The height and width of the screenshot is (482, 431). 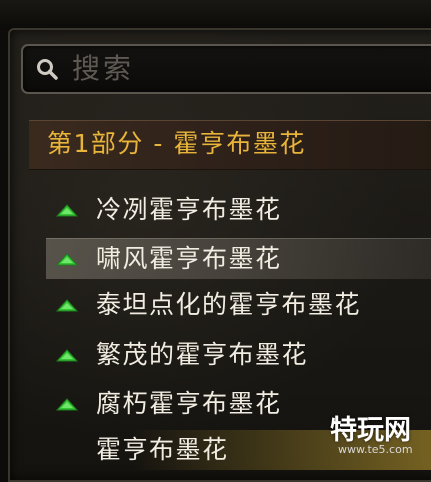 I want to click on search-box: 搜索, so click(x=226, y=69).